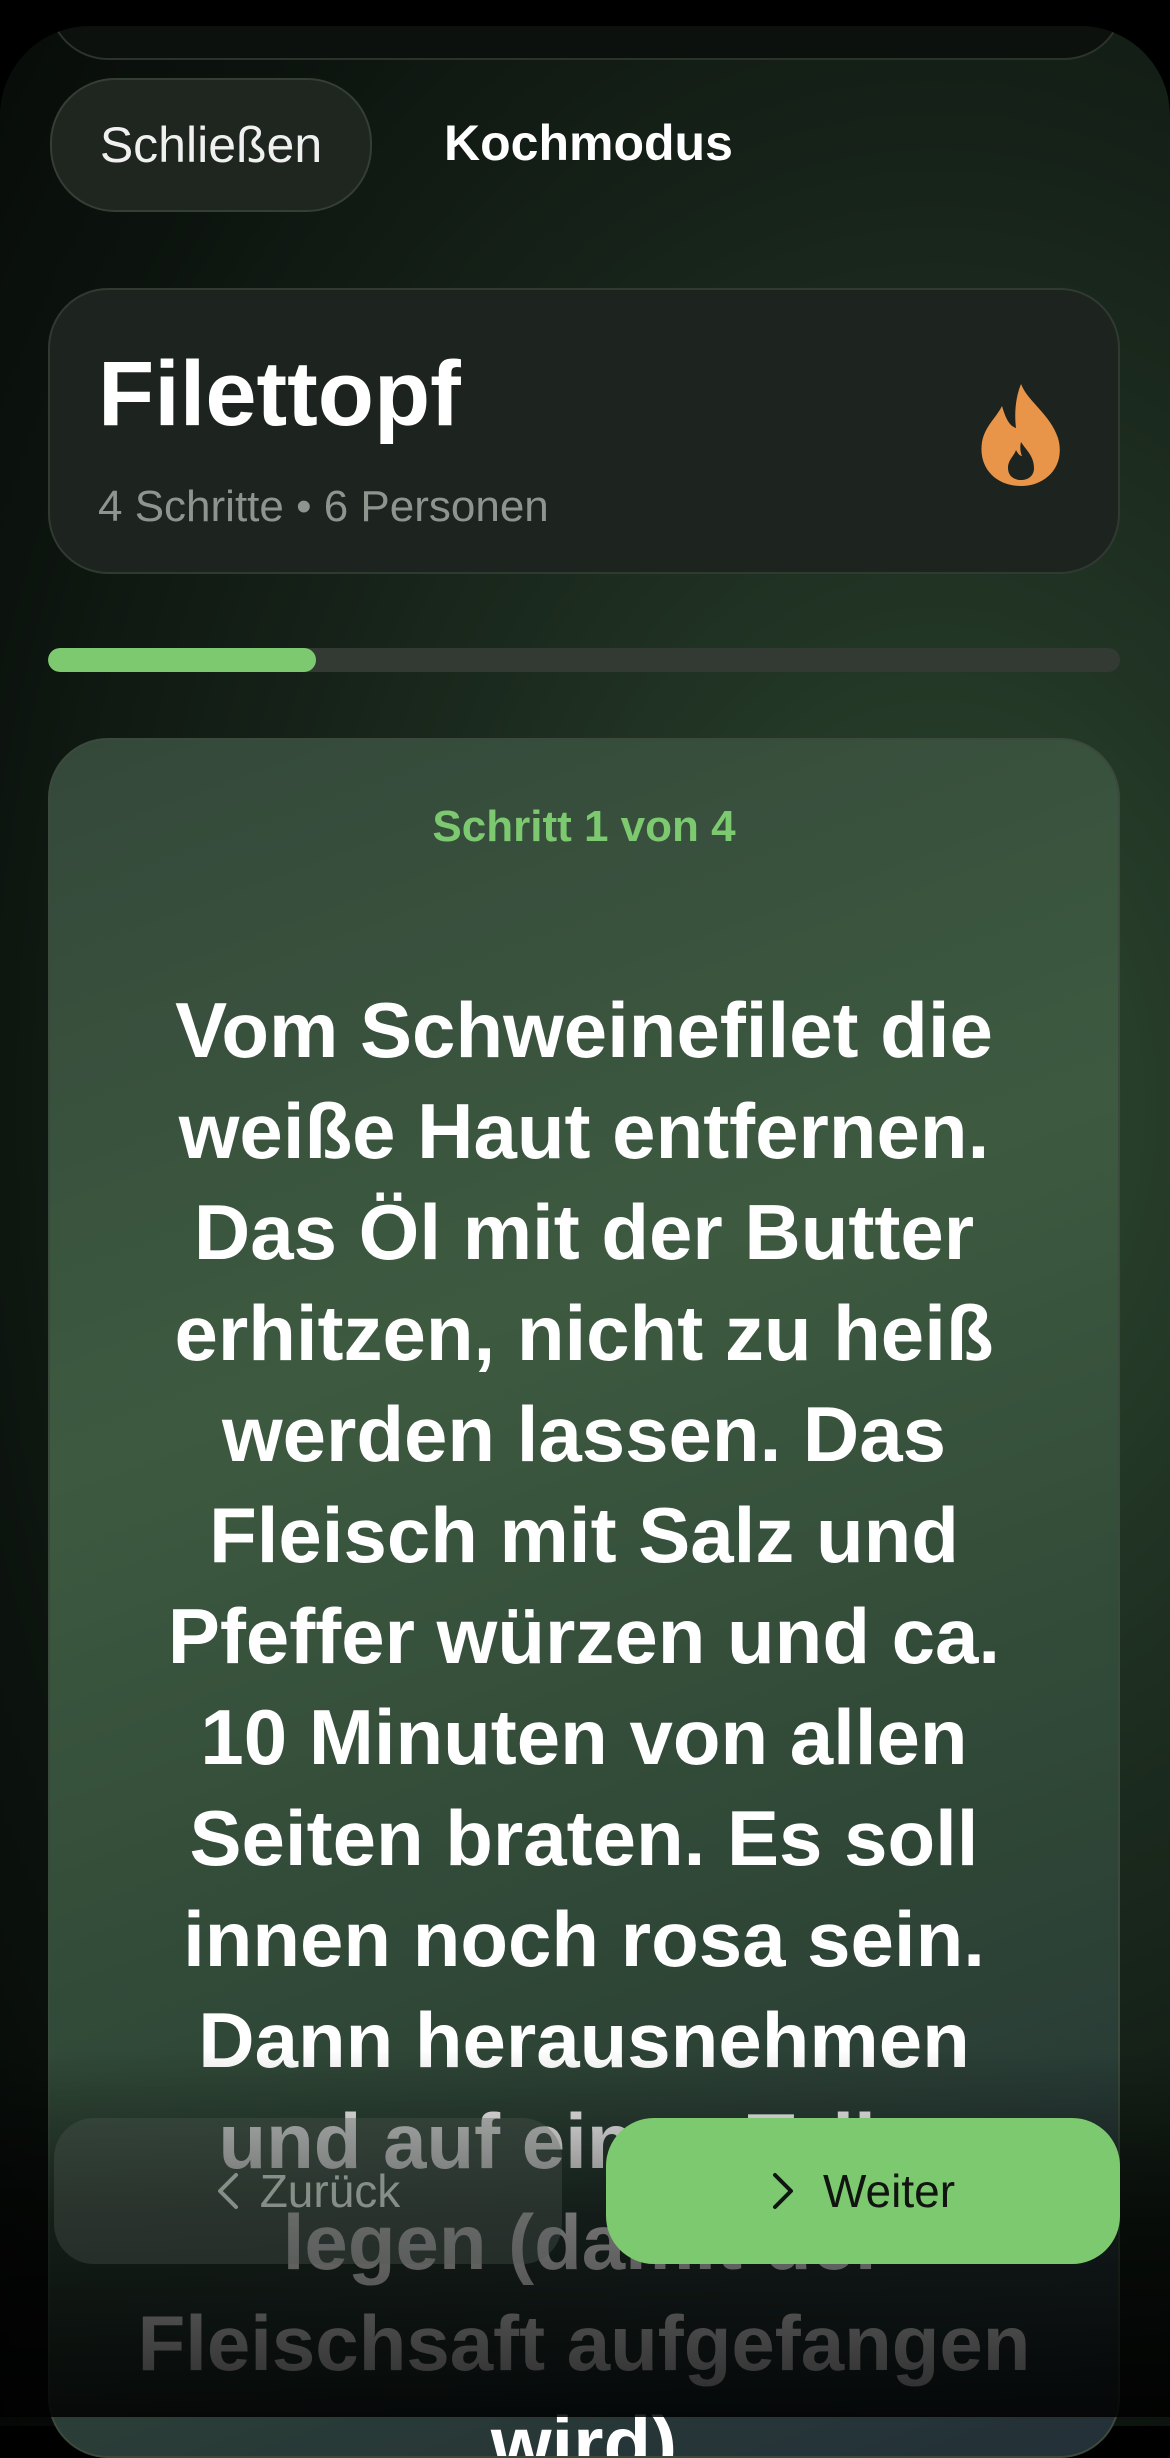 The width and height of the screenshot is (1170, 2458). What do you see at coordinates (182, 660) in the screenshot?
I see `progress-fill` at bounding box center [182, 660].